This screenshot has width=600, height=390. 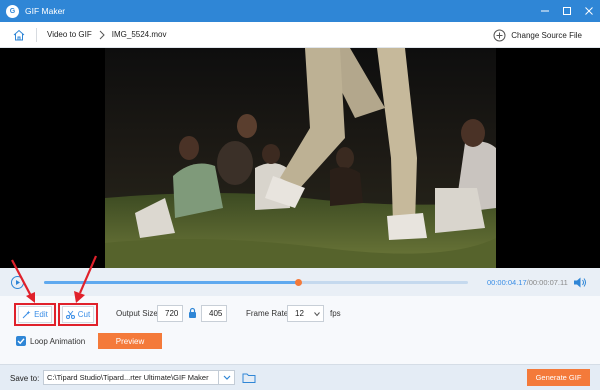 I want to click on breadcrumb-file-name: IMG_5524.mov, so click(x=139, y=34).